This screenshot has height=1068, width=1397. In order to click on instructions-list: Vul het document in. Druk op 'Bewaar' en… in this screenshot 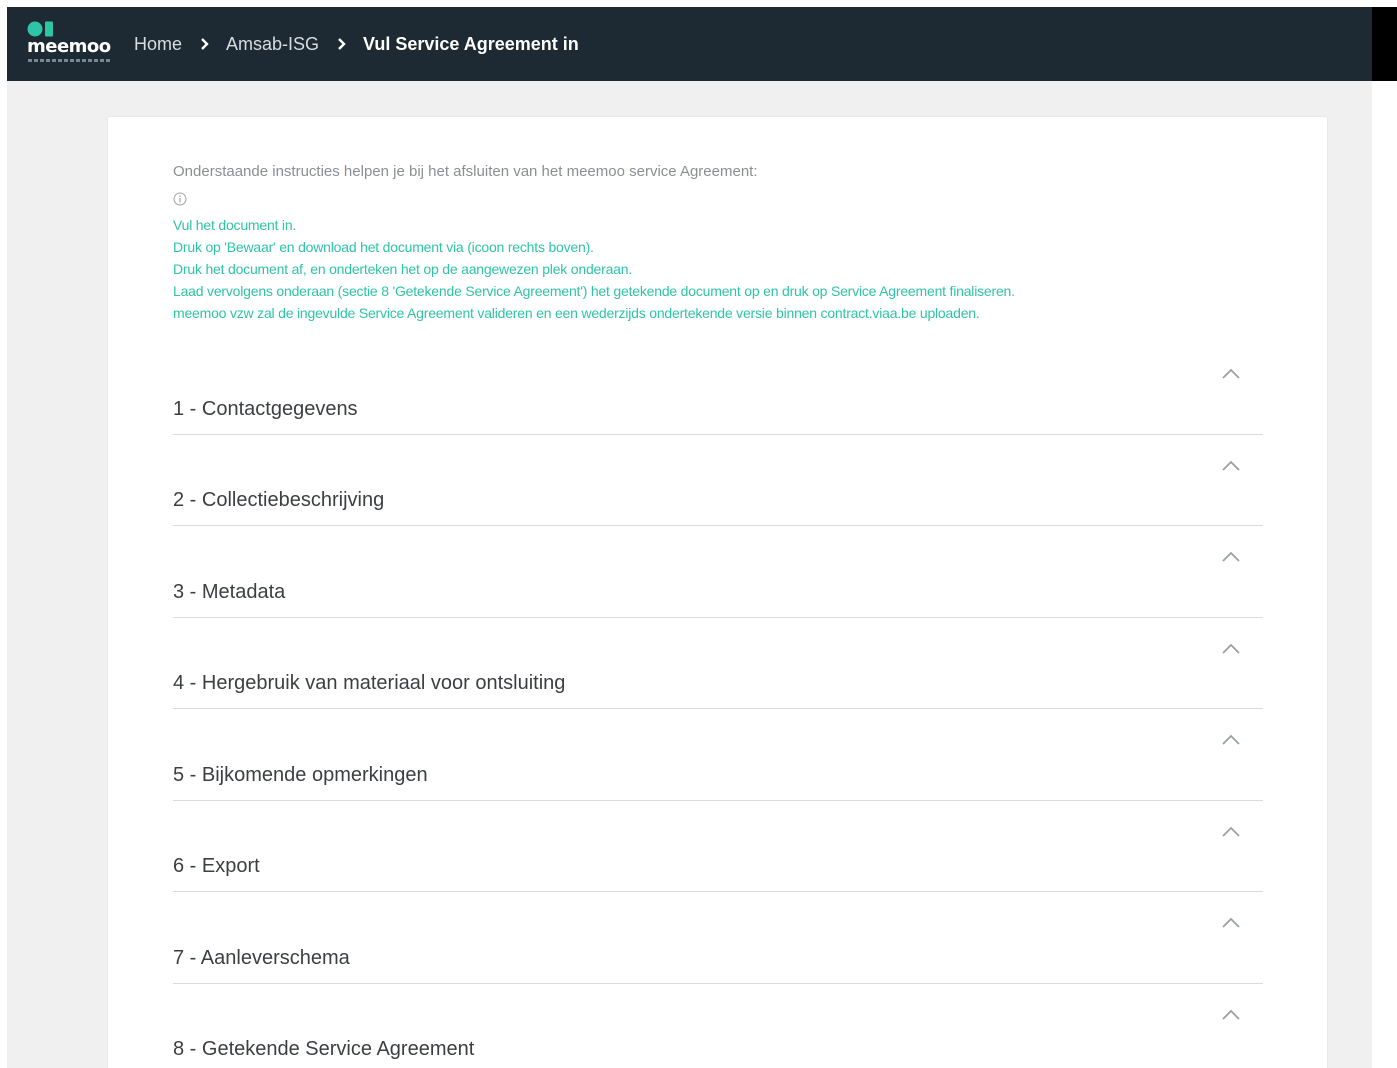, I will do `click(594, 269)`.